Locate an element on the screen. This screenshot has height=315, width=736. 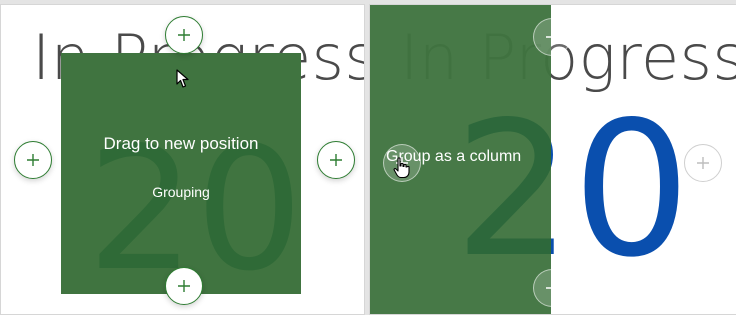
hand-pointer-icon is located at coordinates (401, 168).